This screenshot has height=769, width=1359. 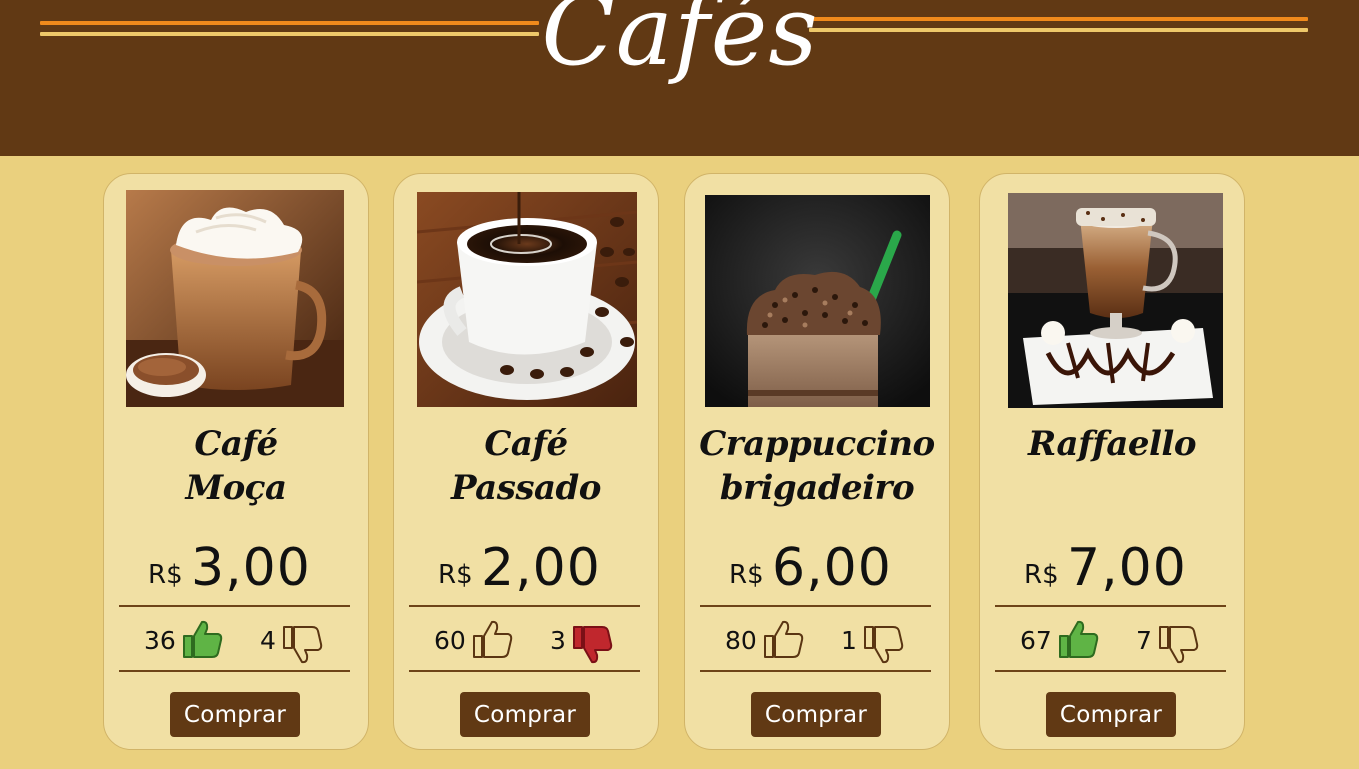 I want to click on product-price: R$ 6,00, so click(x=817, y=568).